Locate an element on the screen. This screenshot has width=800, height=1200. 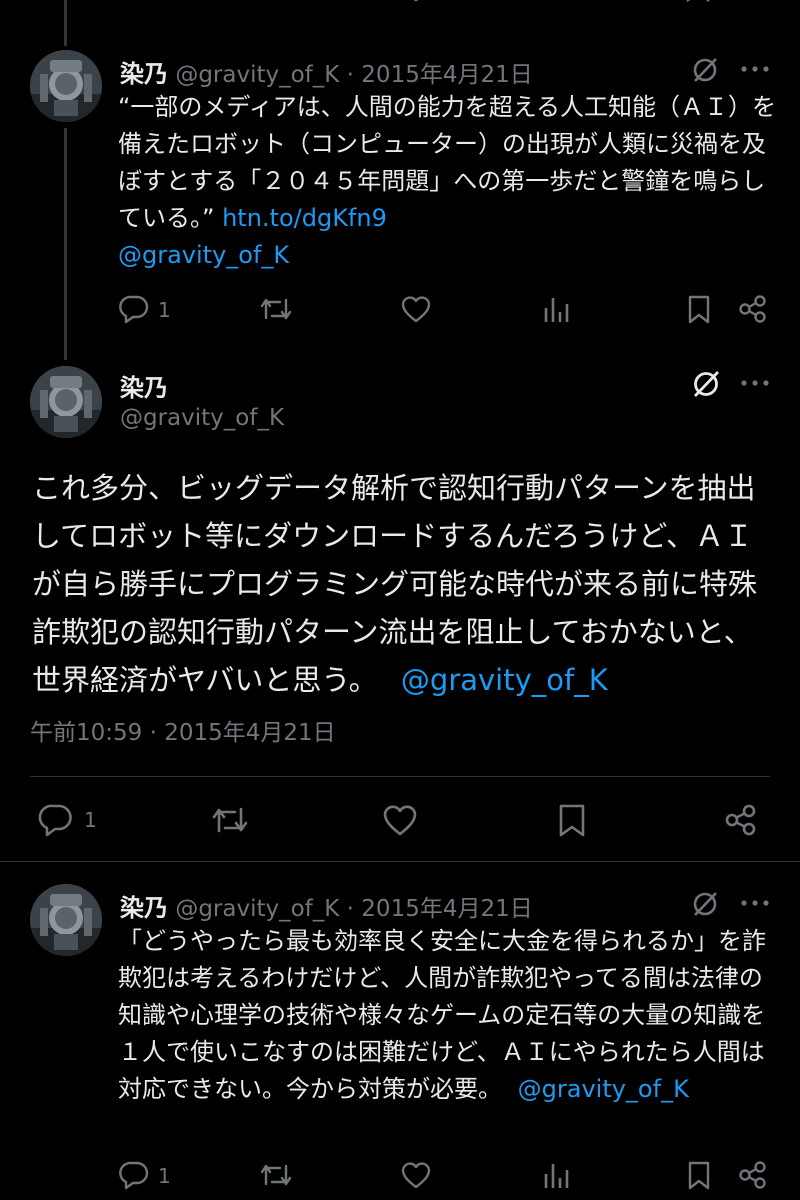
tweet-link: htn.to/dgKfn9 is located at coordinates (304, 218).